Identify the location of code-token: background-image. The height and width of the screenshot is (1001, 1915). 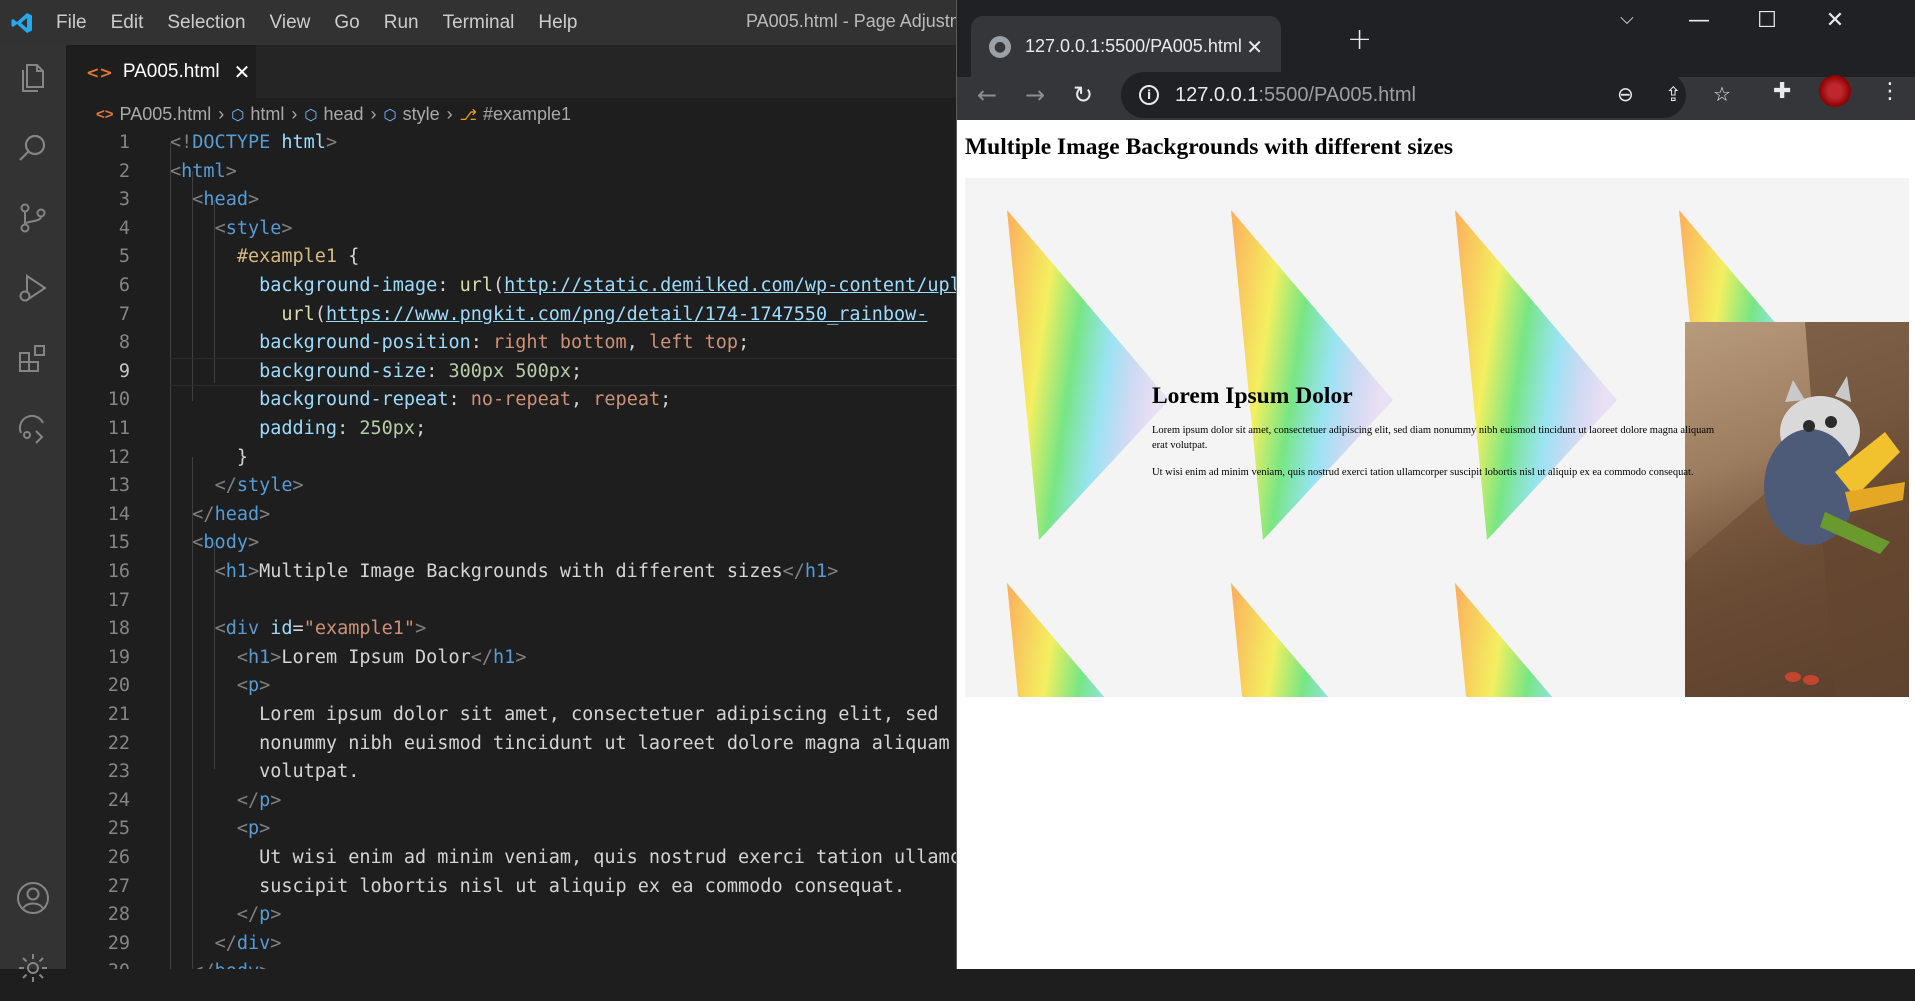
(348, 285).